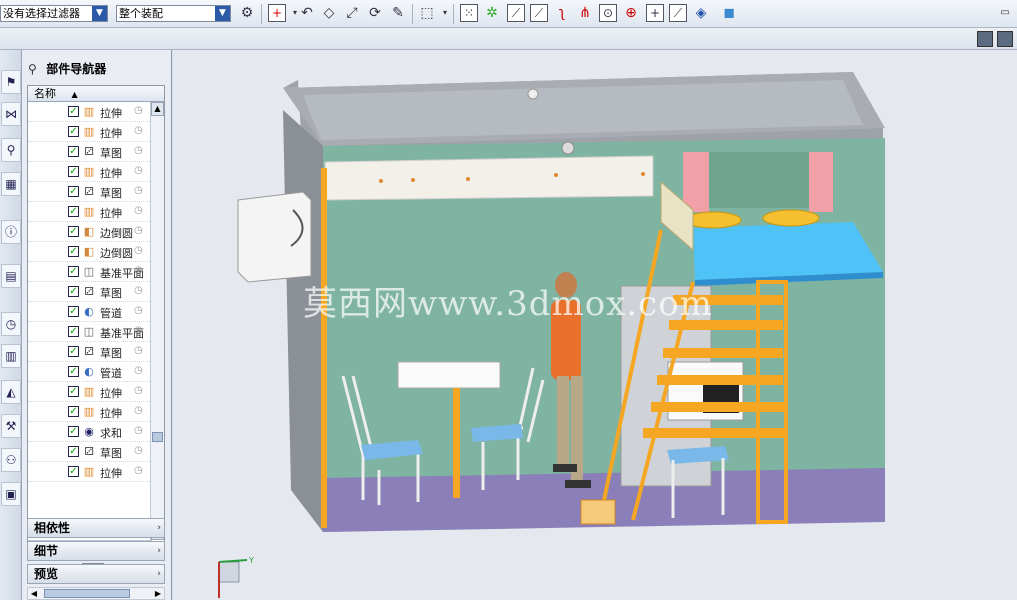 This screenshot has height=600, width=1017. Describe the element at coordinates (173, 13) in the screenshot. I see `assembly-scope-dropdown: 整个装配 ▼` at that location.